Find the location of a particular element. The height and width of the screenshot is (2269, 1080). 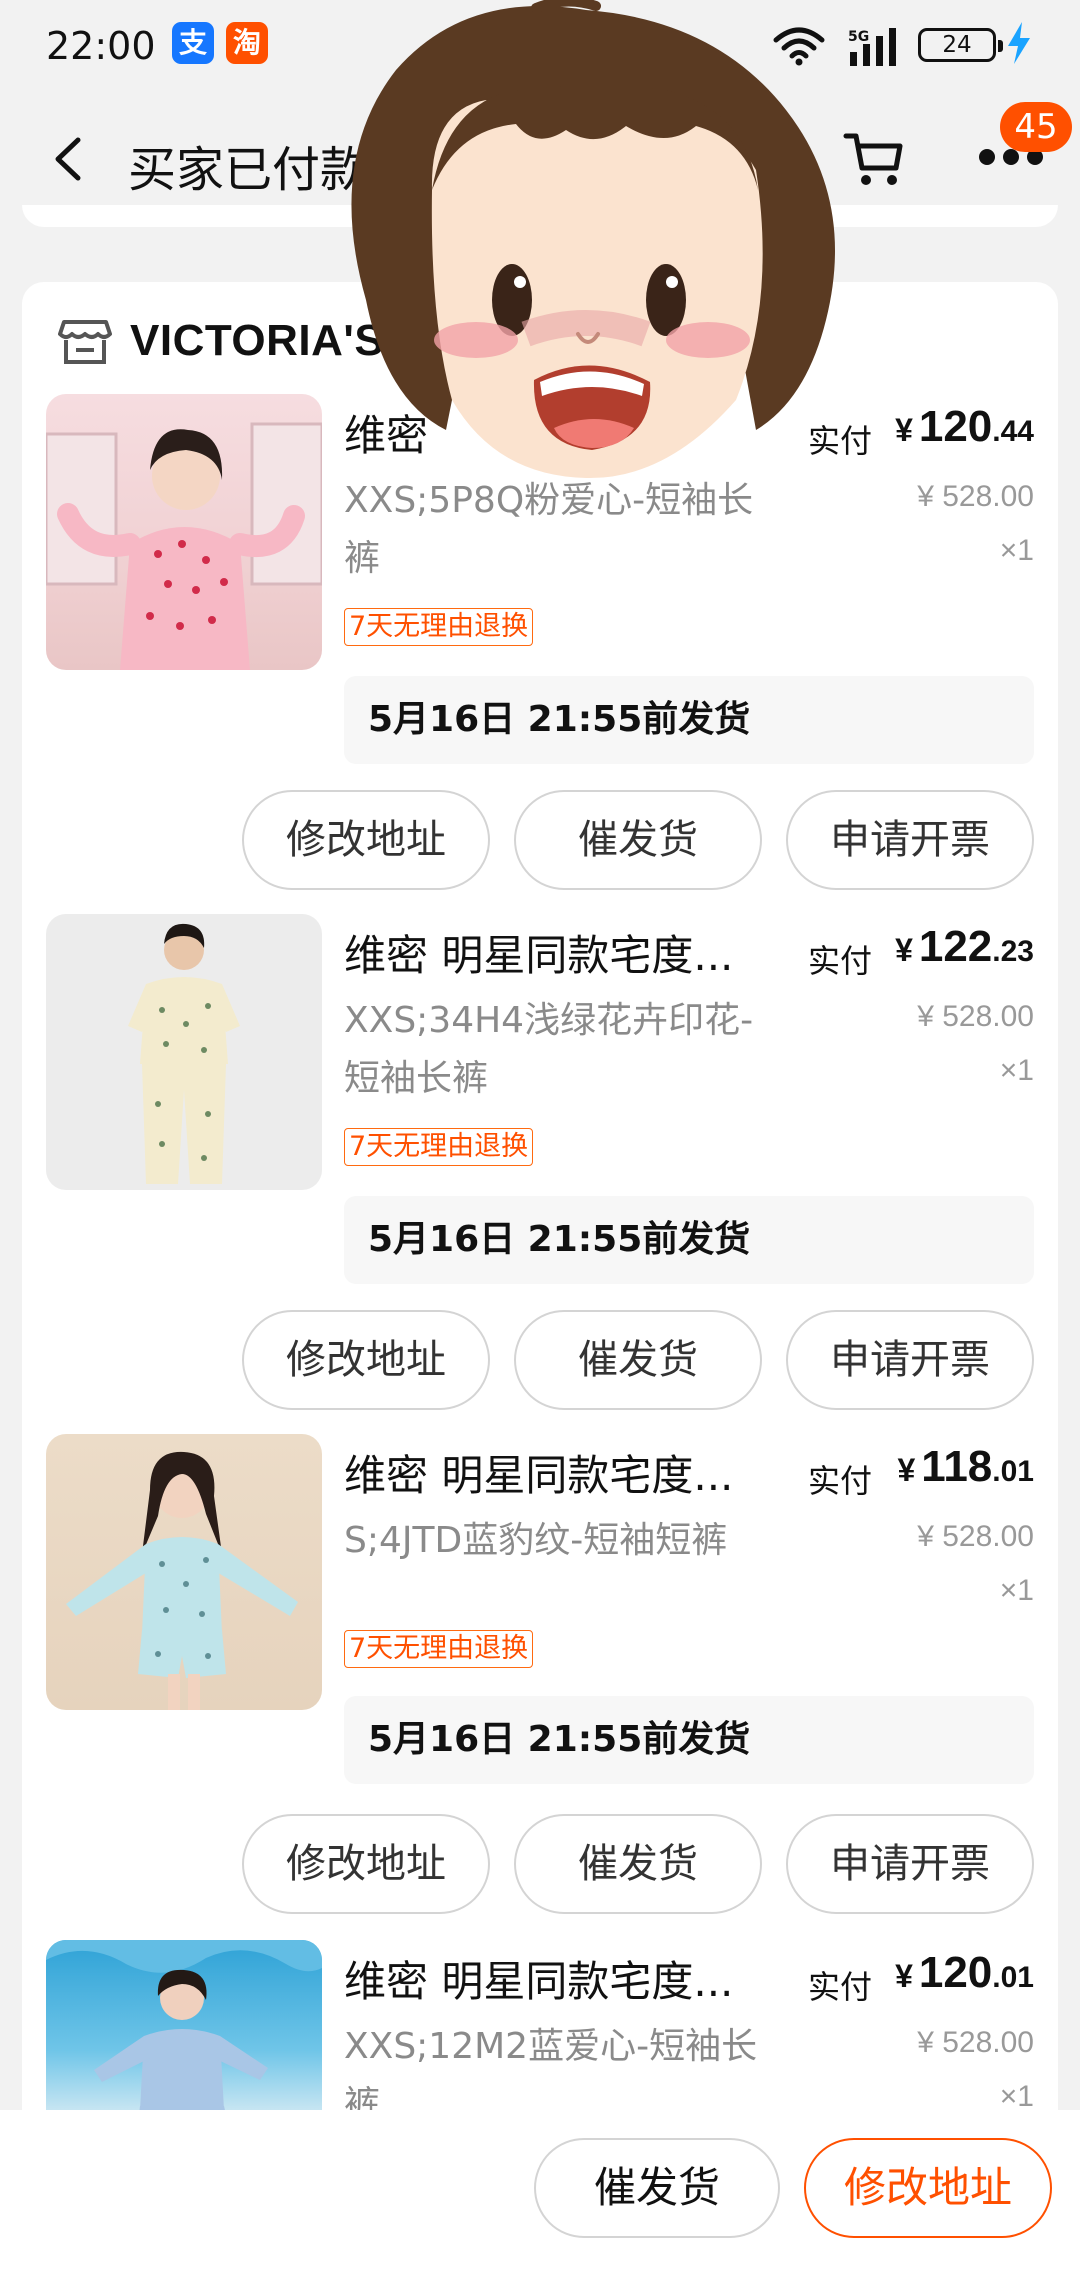

cartoon-girl-sticker is located at coordinates (593, 239).